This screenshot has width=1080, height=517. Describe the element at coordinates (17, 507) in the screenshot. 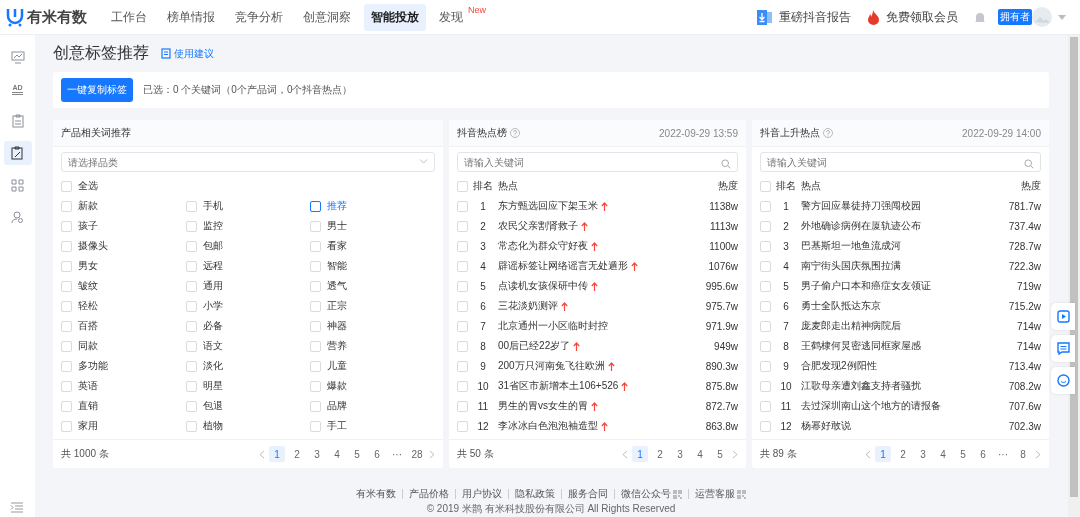

I see `collapse-menu-icon` at that location.